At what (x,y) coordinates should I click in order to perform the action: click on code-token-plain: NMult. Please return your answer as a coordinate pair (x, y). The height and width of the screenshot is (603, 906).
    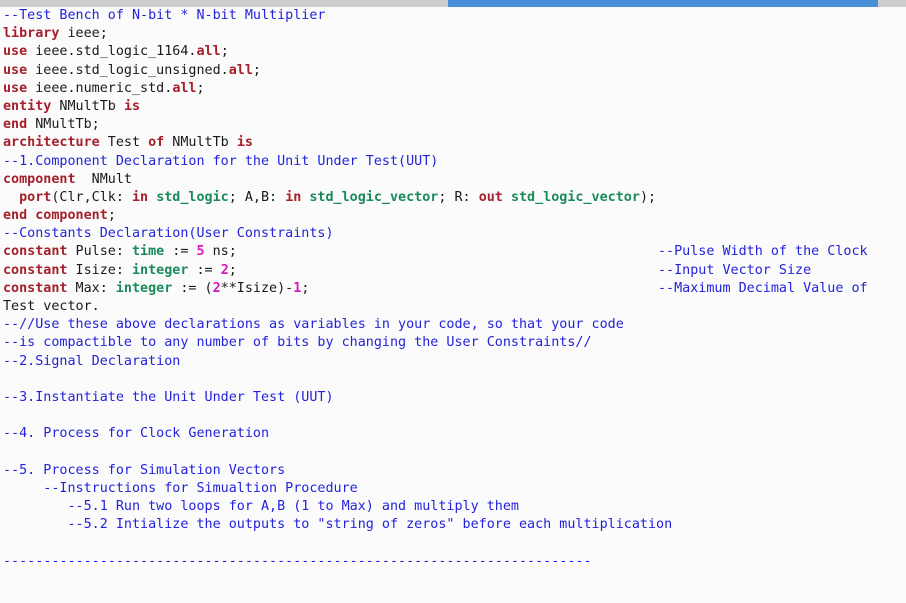
    Looking at the image, I should click on (103, 179).